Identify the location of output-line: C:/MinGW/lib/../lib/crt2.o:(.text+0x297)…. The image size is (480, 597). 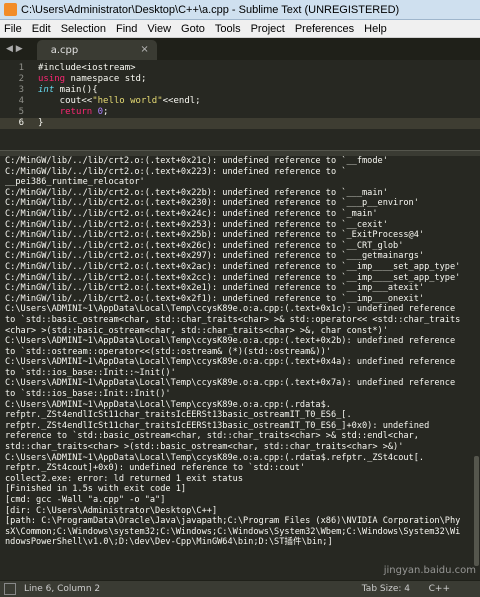
(215, 256).